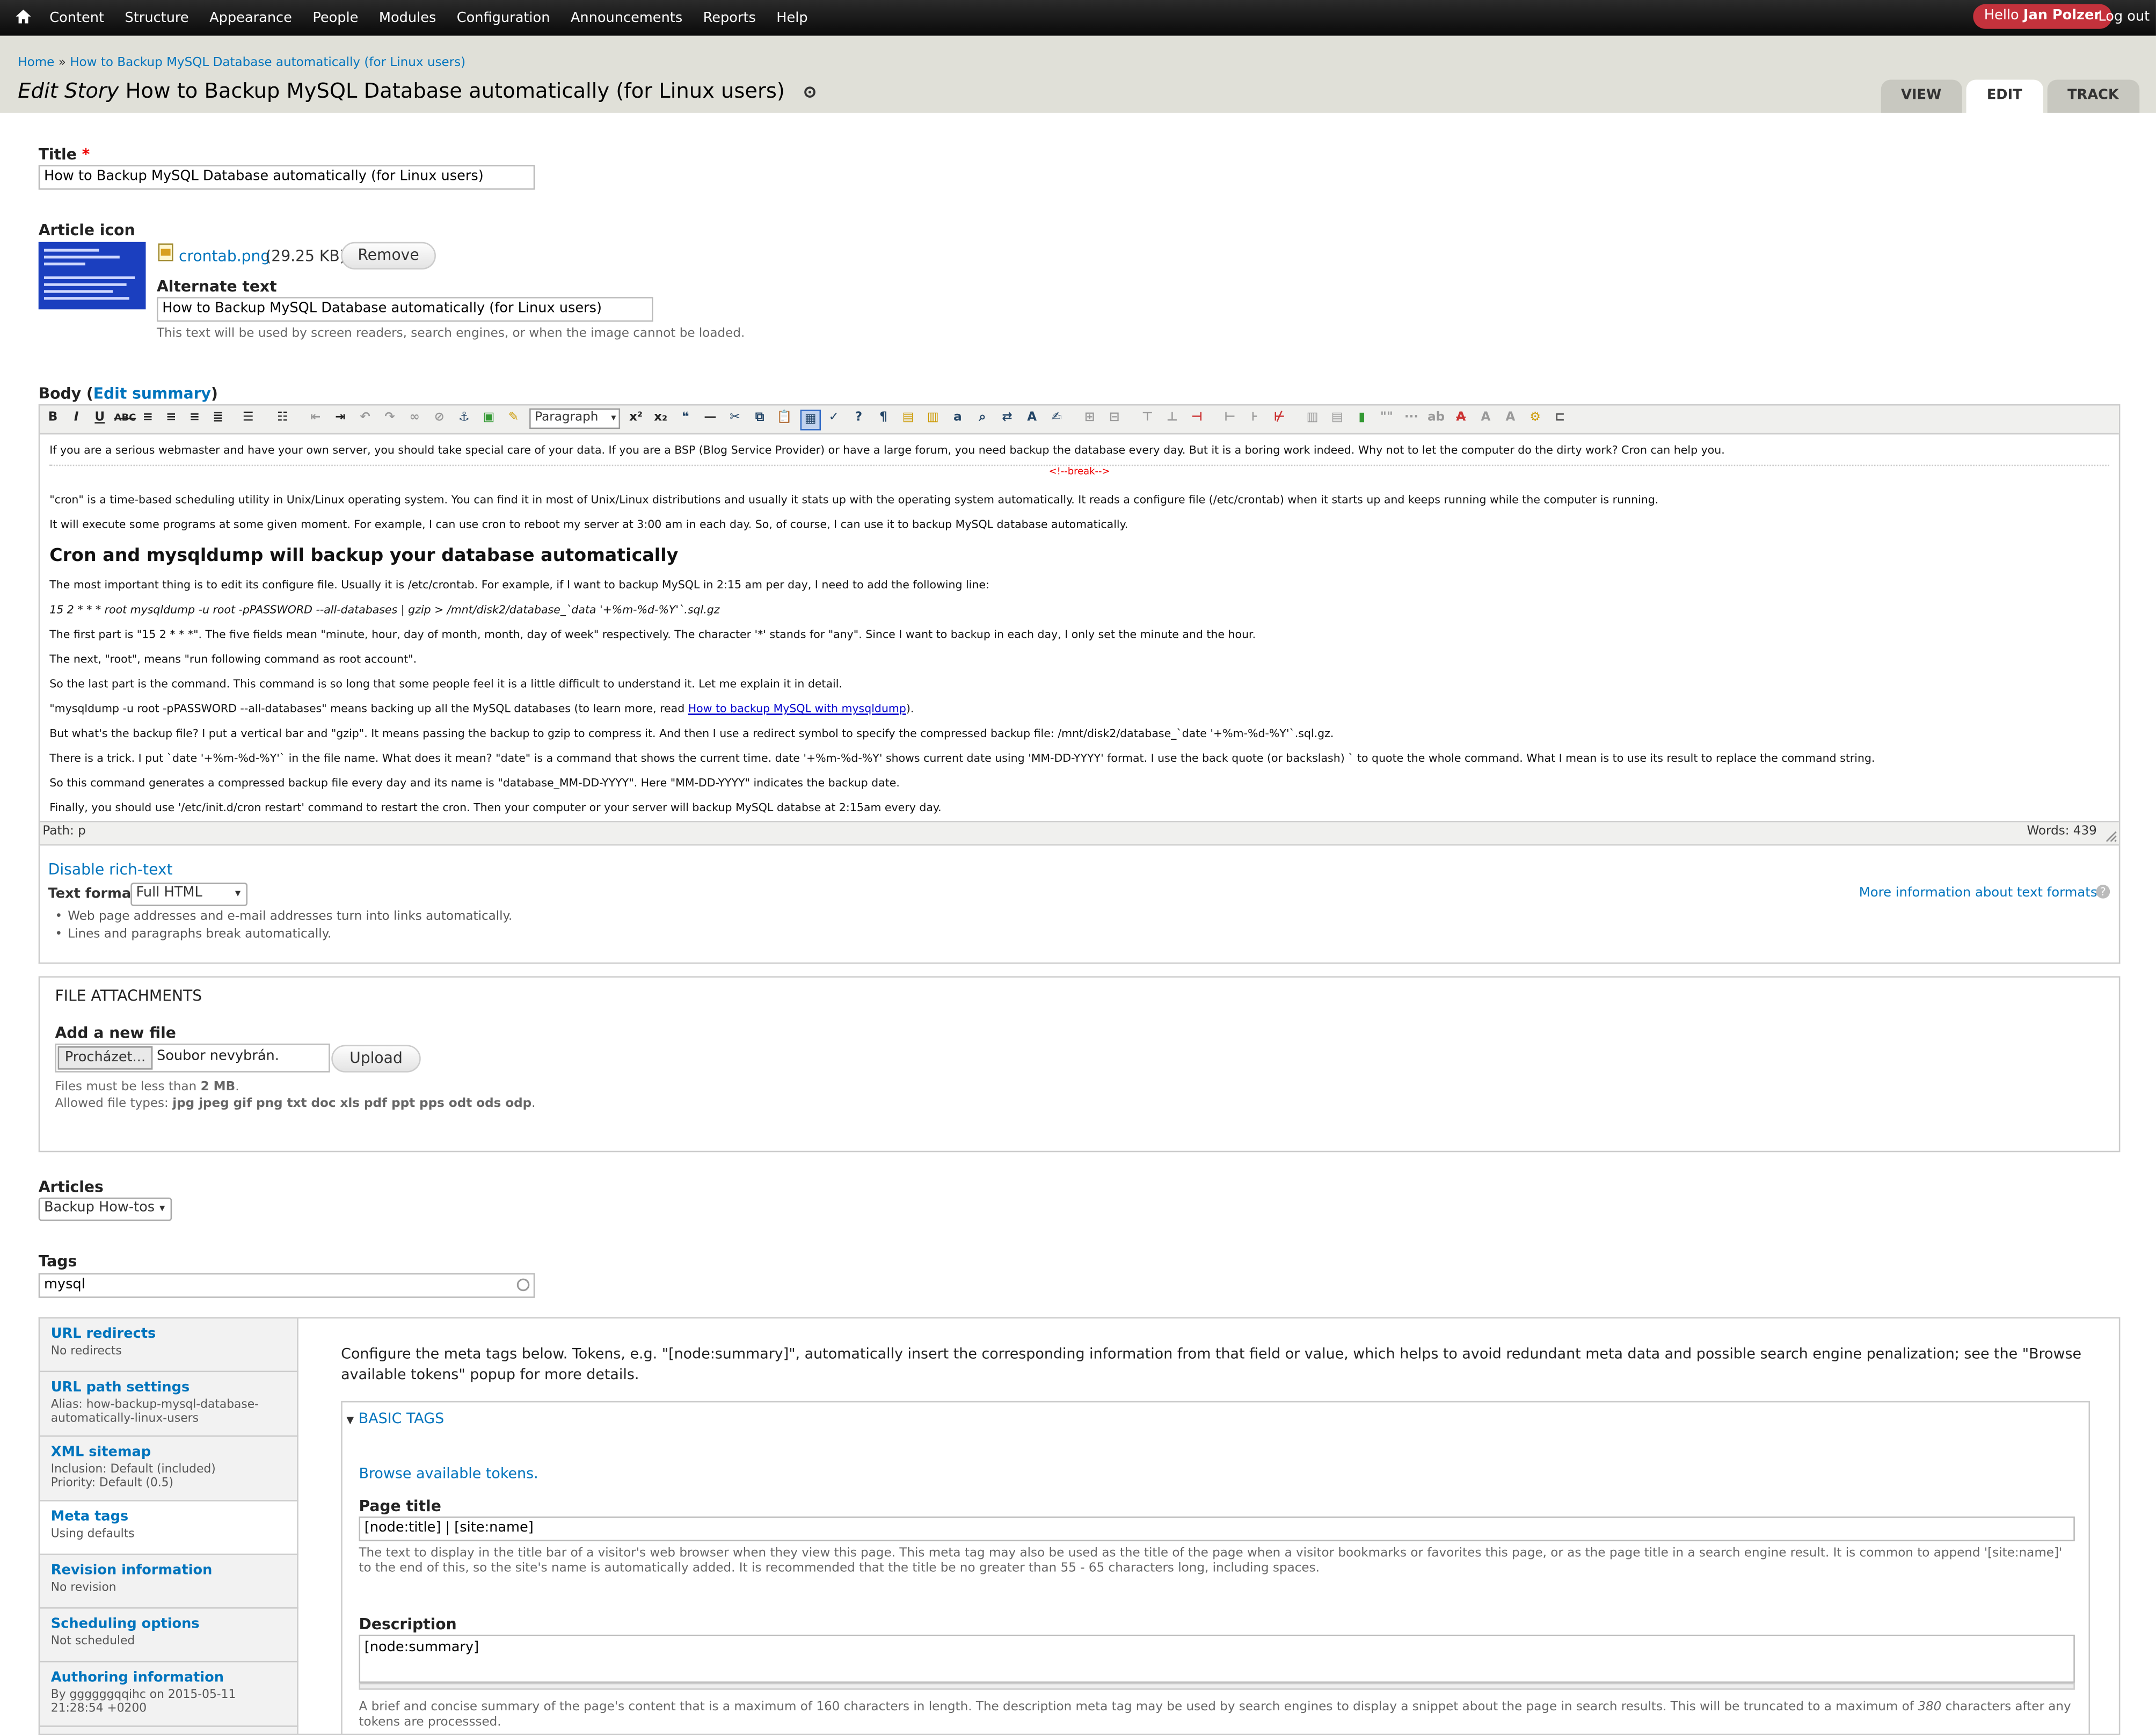 The height and width of the screenshot is (1735, 2156). I want to click on insert-col-icon: ⊢, so click(1230, 418).